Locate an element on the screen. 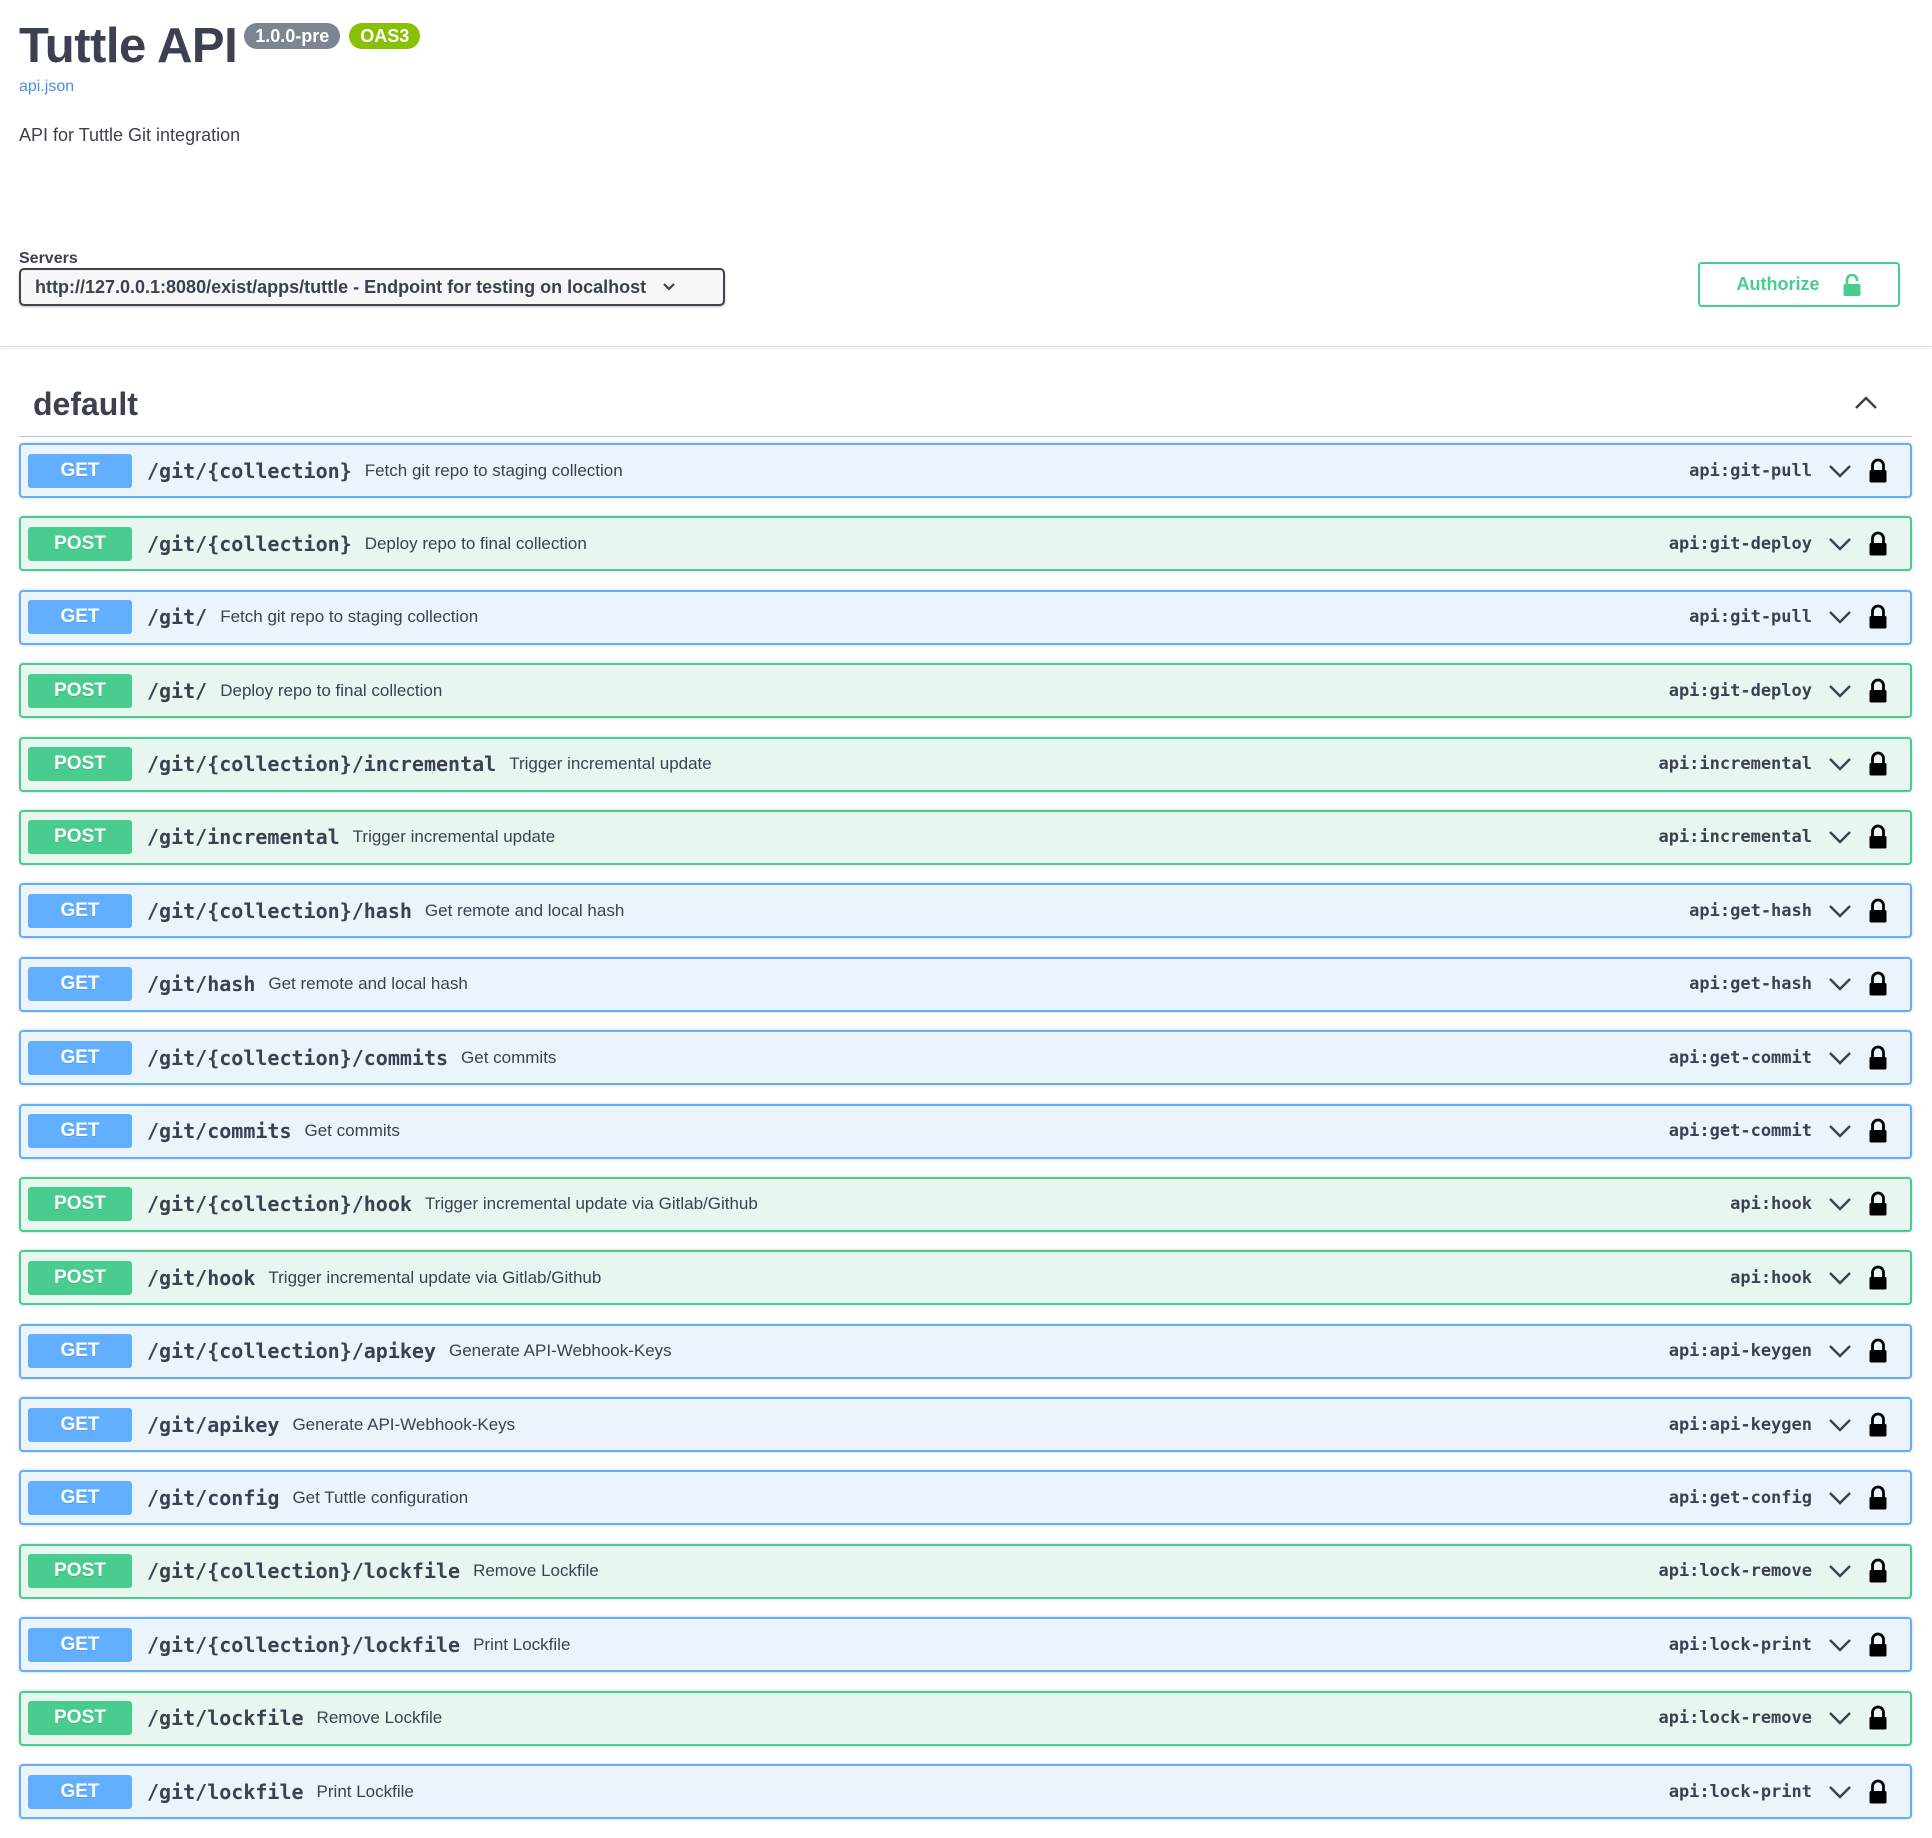 This screenshot has width=1932, height=1838. unlocked-icon is located at coordinates (1852, 285).